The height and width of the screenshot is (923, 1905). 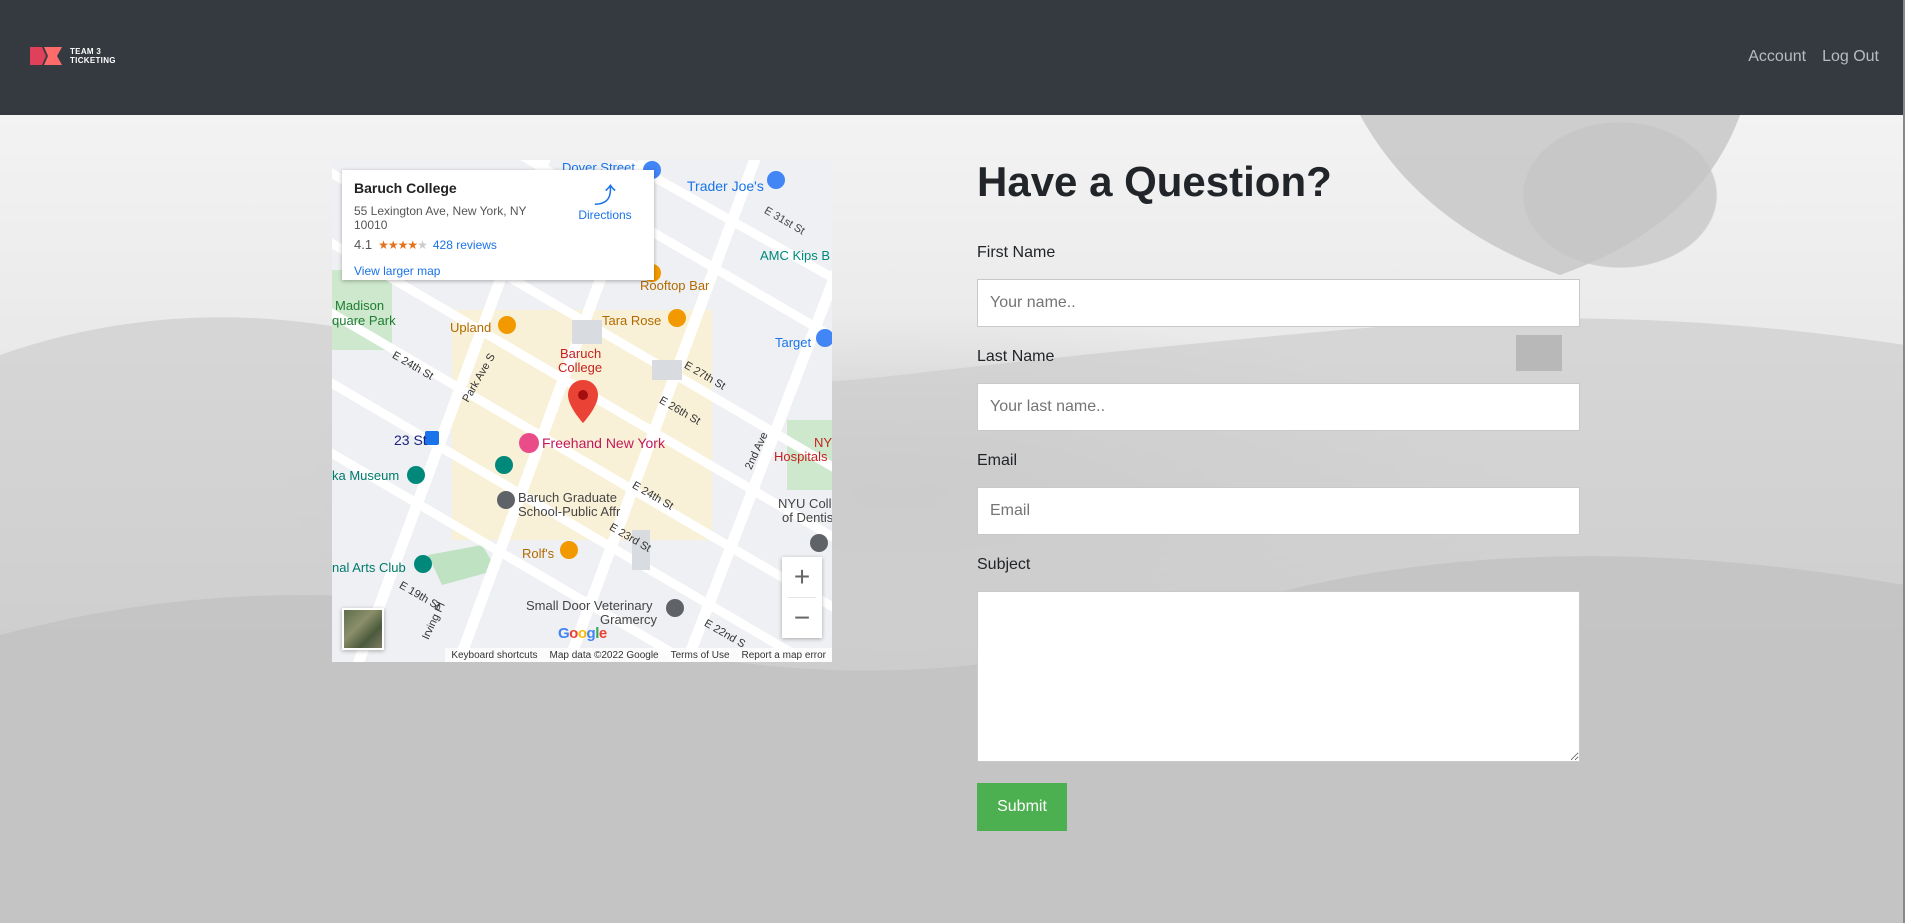 I want to click on map-label-square-park: quare Park, so click(x=364, y=320).